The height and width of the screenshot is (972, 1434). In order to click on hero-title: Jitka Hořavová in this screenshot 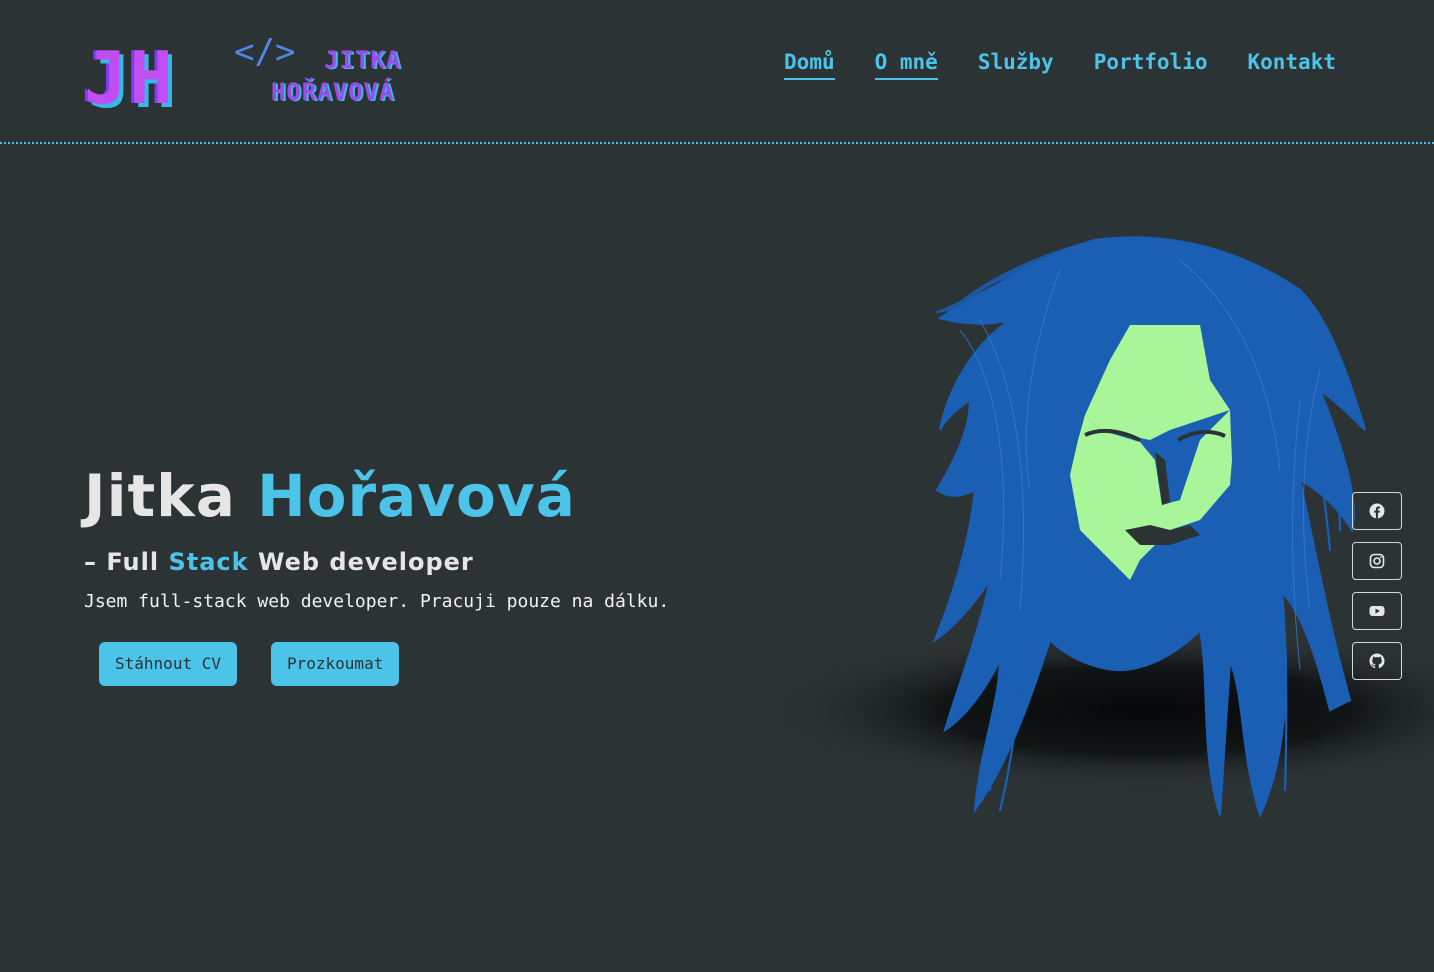, I will do `click(330, 496)`.